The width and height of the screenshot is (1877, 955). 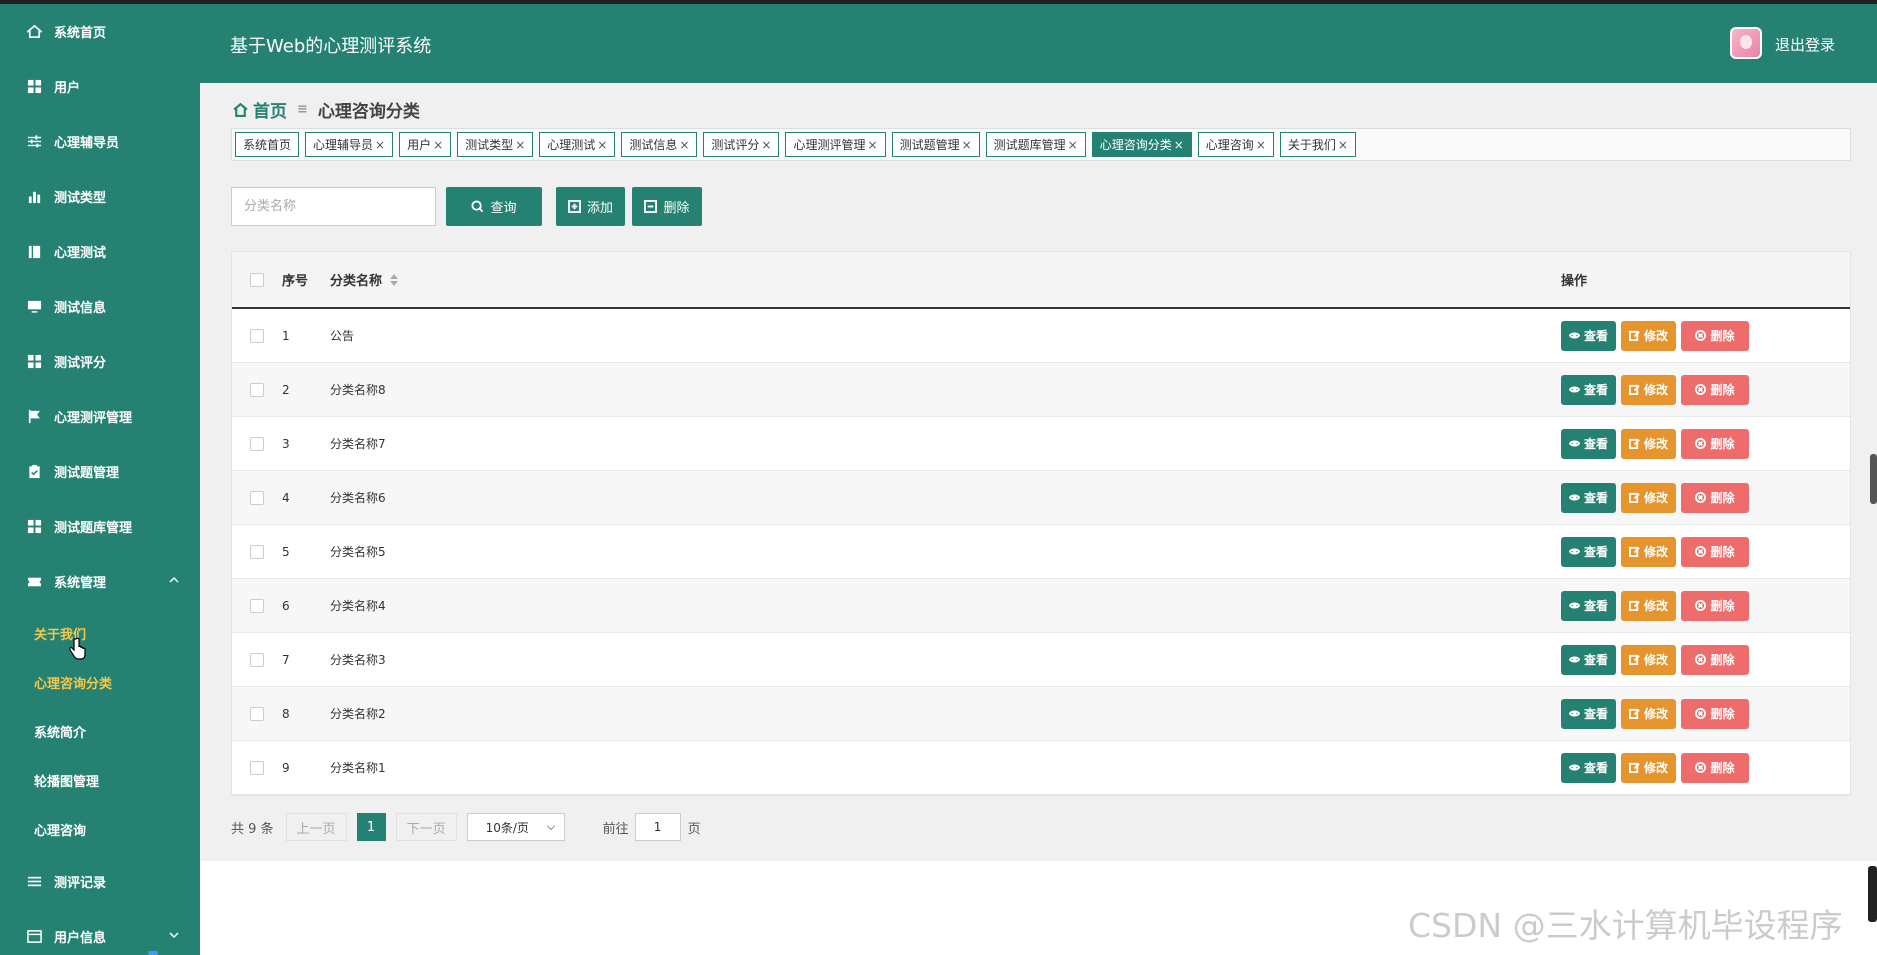 What do you see at coordinates (100, 416) in the screenshot?
I see `sidebar-item-7: 心理测评管理` at bounding box center [100, 416].